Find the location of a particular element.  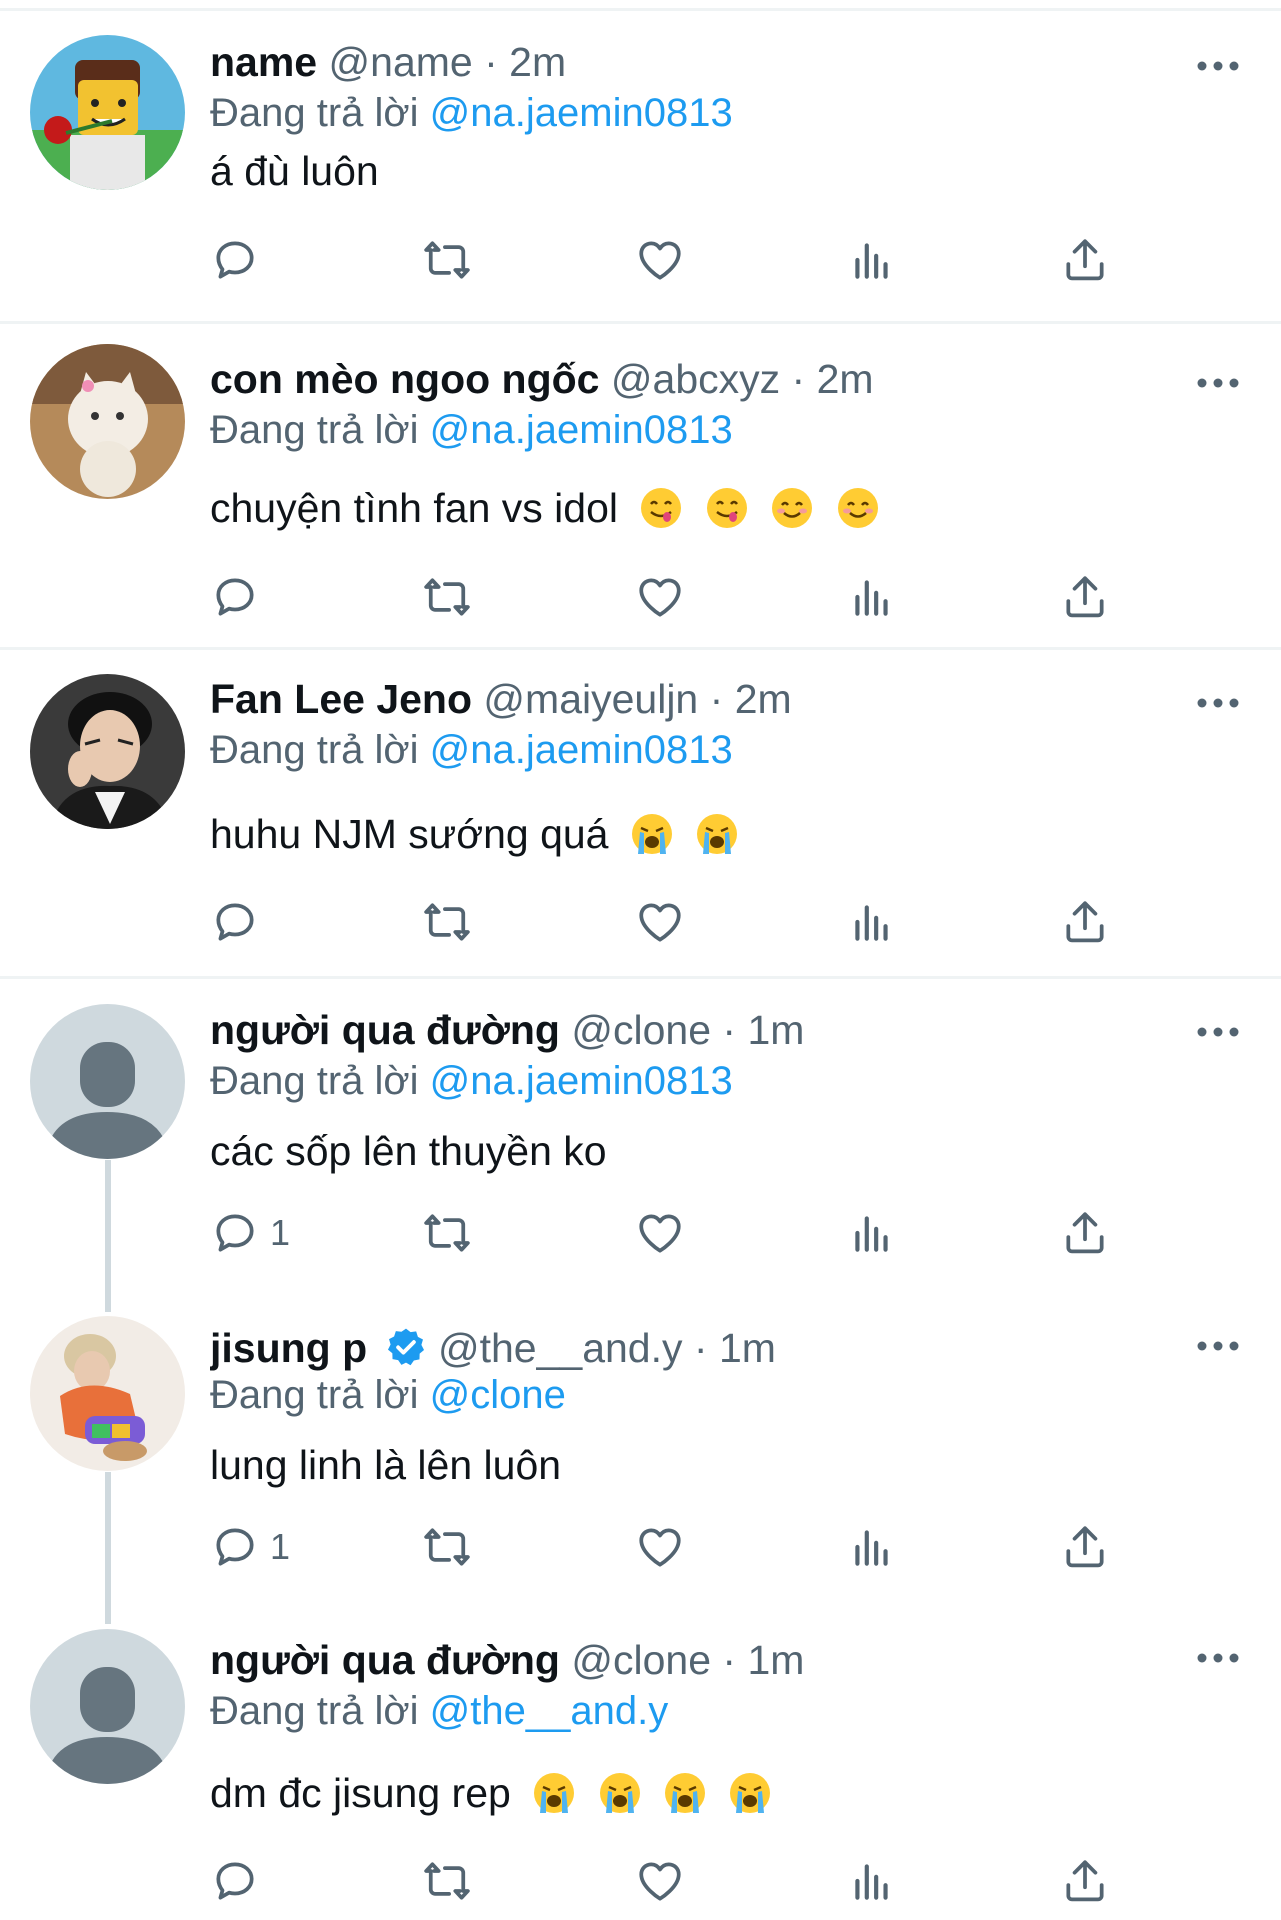

tweet-actions is located at coordinates (670, 597).